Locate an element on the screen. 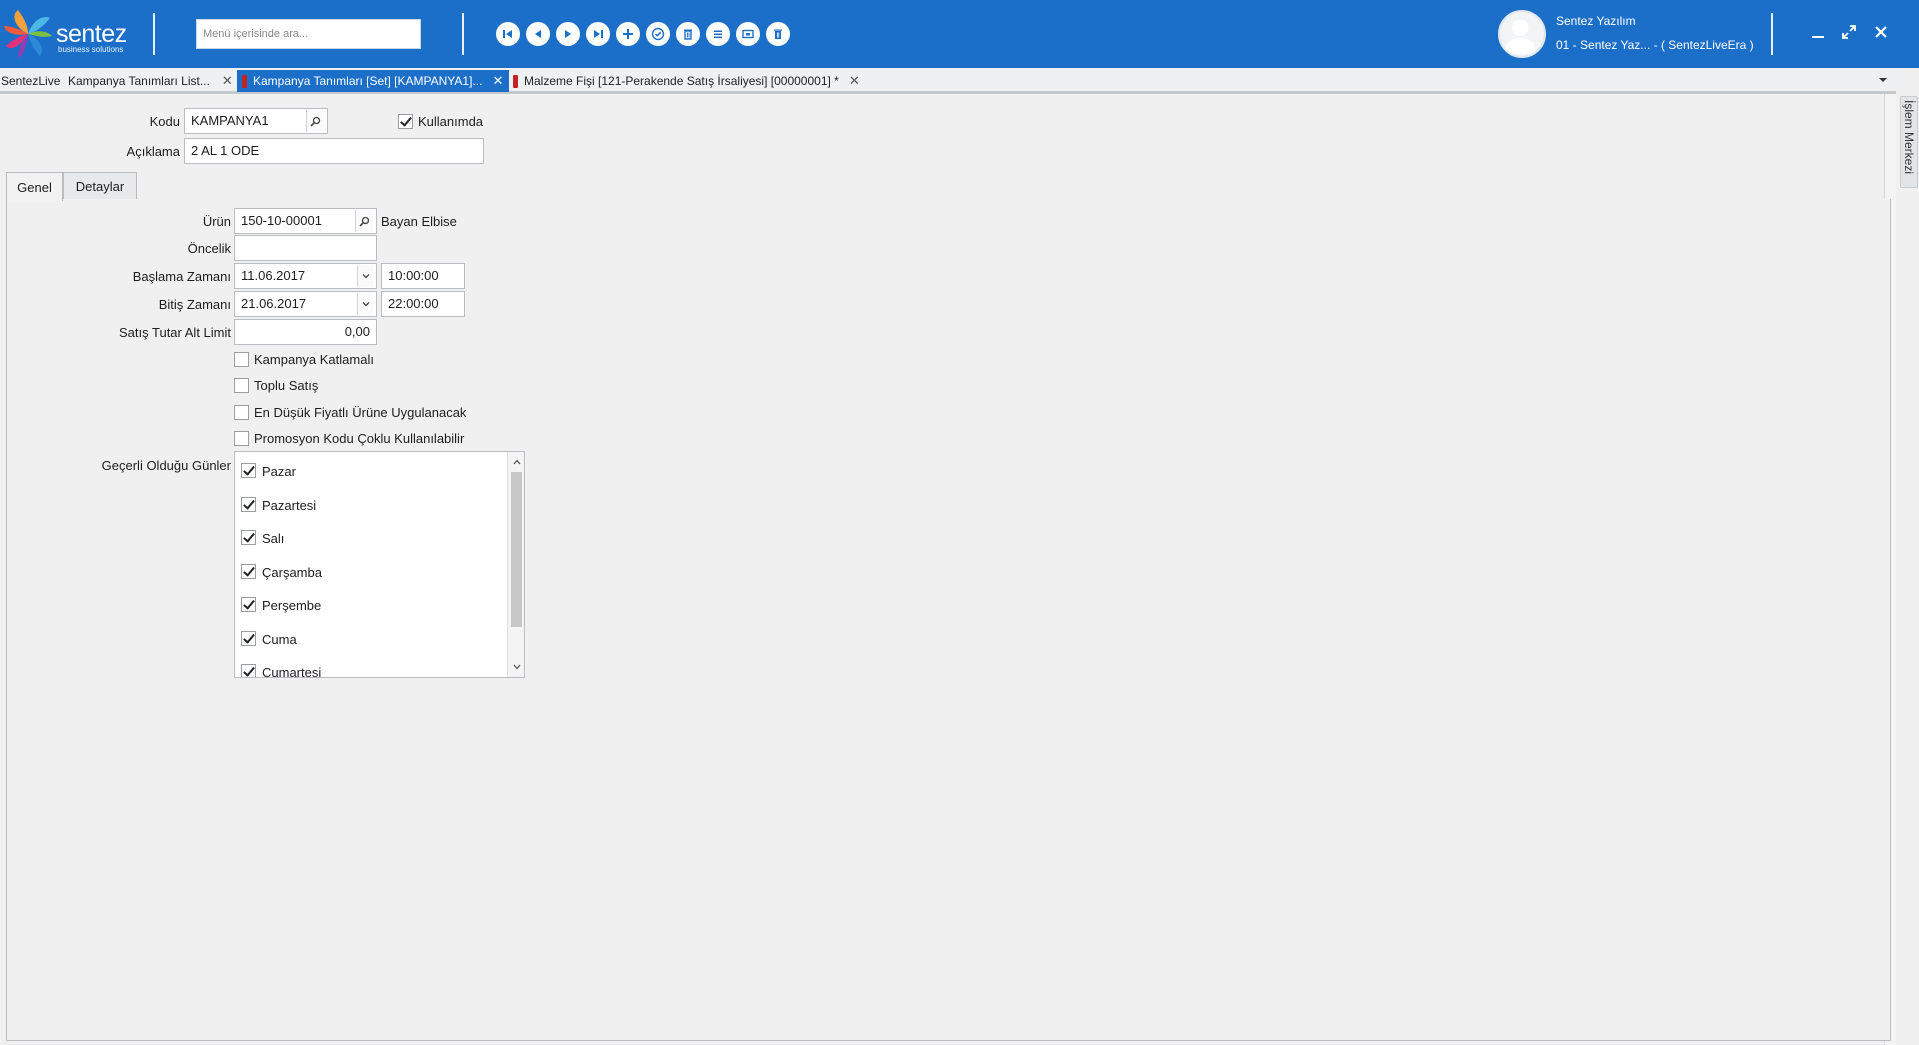 The width and height of the screenshot is (1919, 1045). days-scrollbar is located at coordinates (515, 564).